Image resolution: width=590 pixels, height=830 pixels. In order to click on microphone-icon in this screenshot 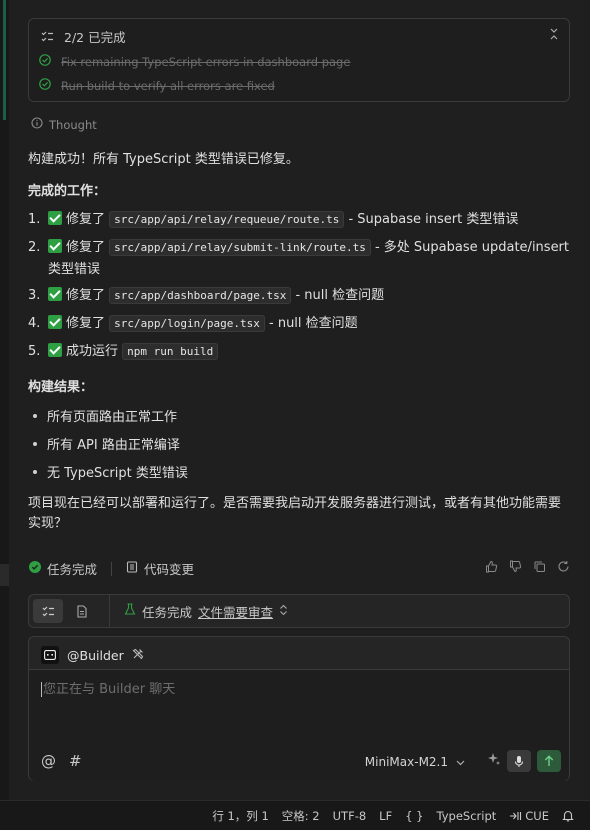, I will do `click(519, 761)`.